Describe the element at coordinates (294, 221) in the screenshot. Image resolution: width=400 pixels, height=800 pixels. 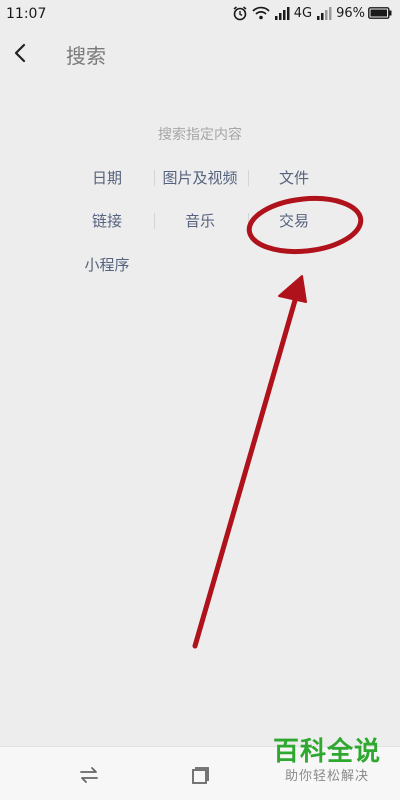
I see `category-transaction: 交易` at that location.